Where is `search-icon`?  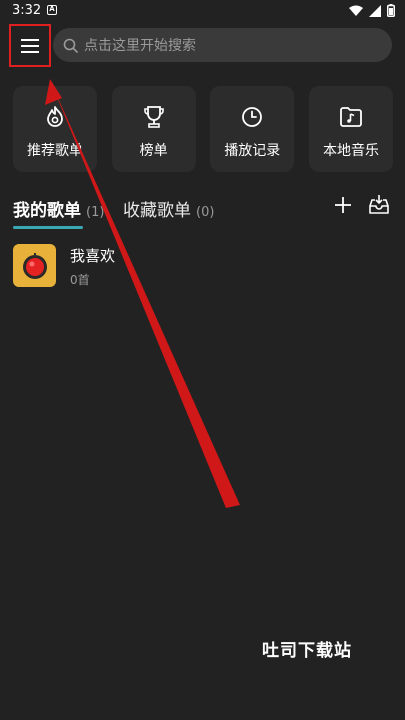
search-icon is located at coordinates (70, 45).